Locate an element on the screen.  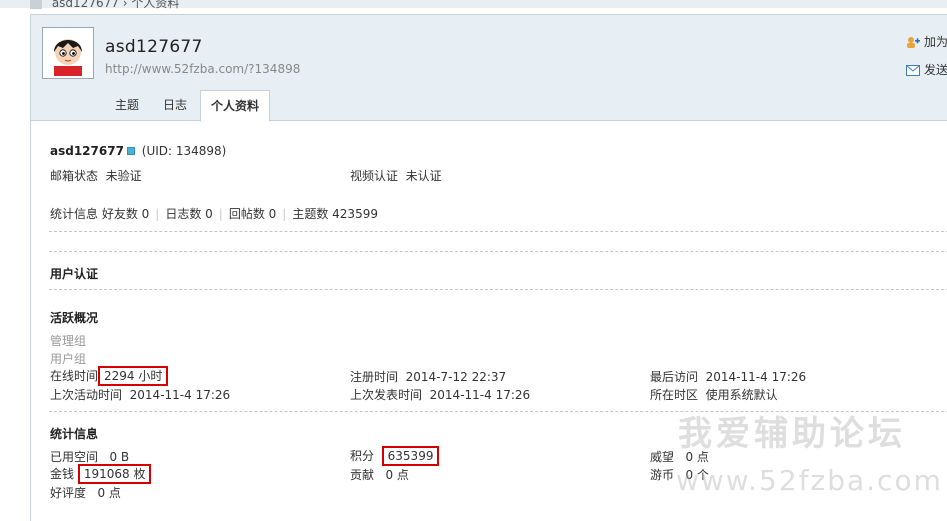
section-statistics: 统计信息 is located at coordinates (74, 434).